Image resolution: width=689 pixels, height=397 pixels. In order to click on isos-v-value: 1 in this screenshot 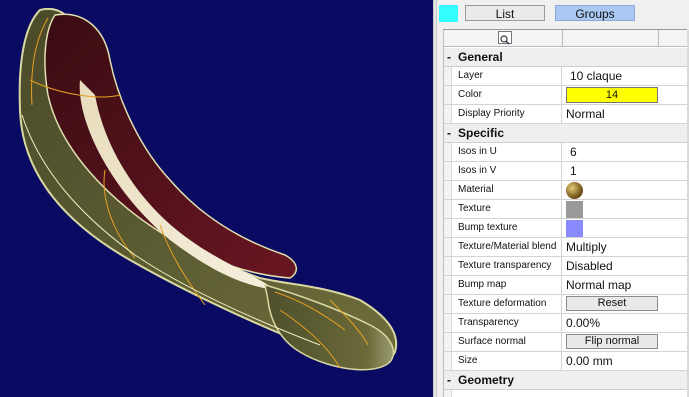, I will do `click(627, 171)`.